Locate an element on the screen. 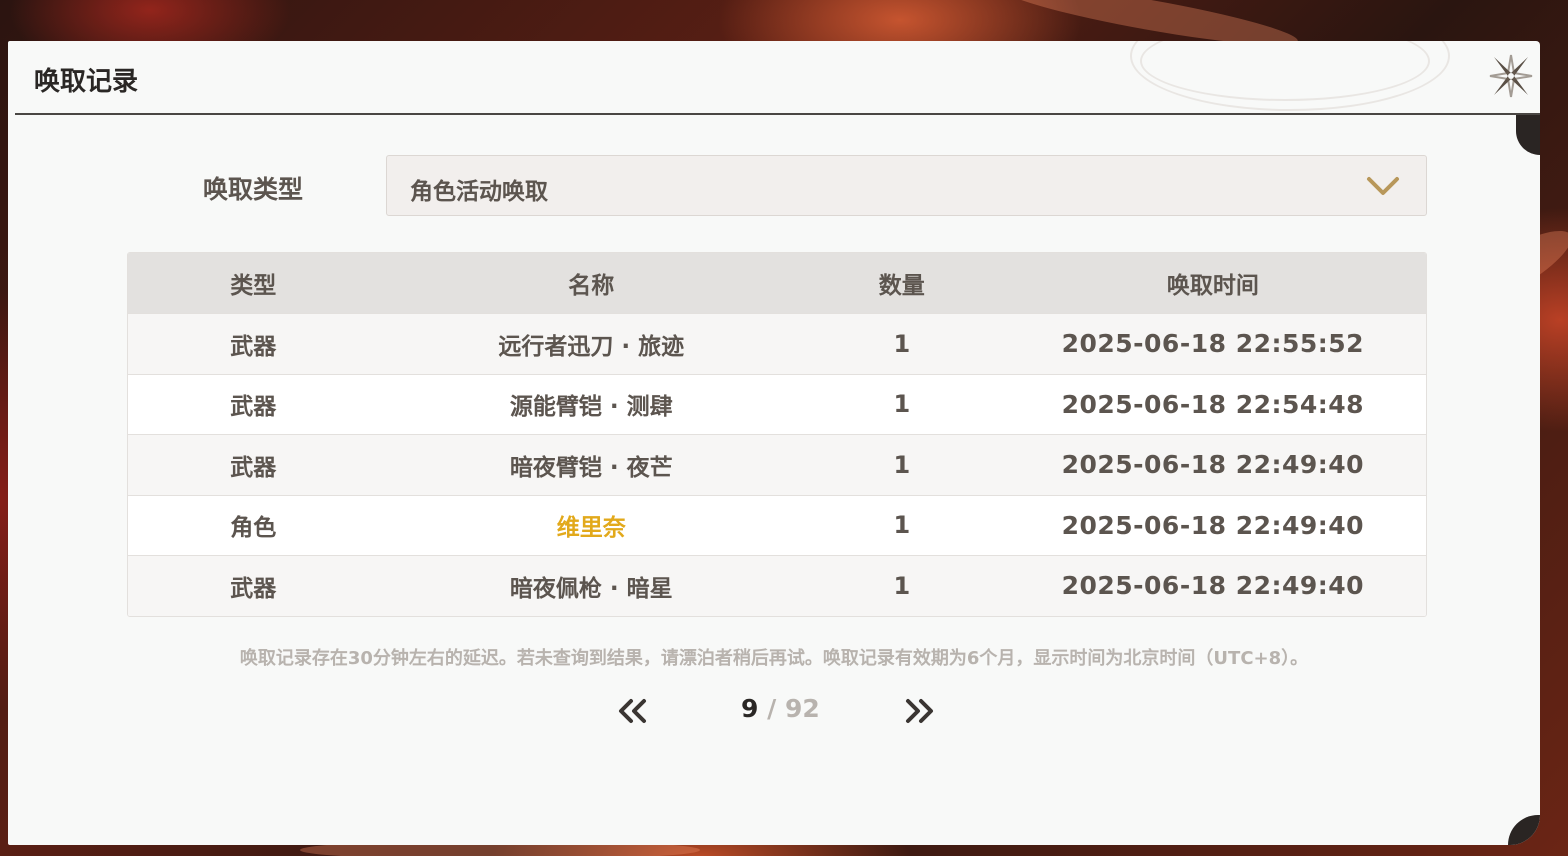 The width and height of the screenshot is (1568, 856). pagination: 9 / 92 is located at coordinates (774, 711).